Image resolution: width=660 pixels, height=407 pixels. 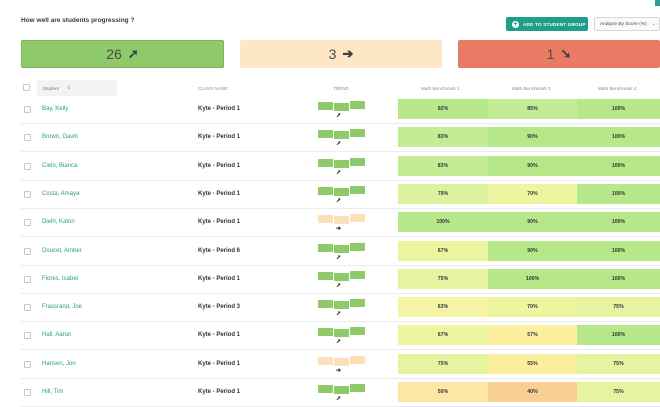 What do you see at coordinates (332, 54) in the screenshot?
I see `steady-count: 3` at bounding box center [332, 54].